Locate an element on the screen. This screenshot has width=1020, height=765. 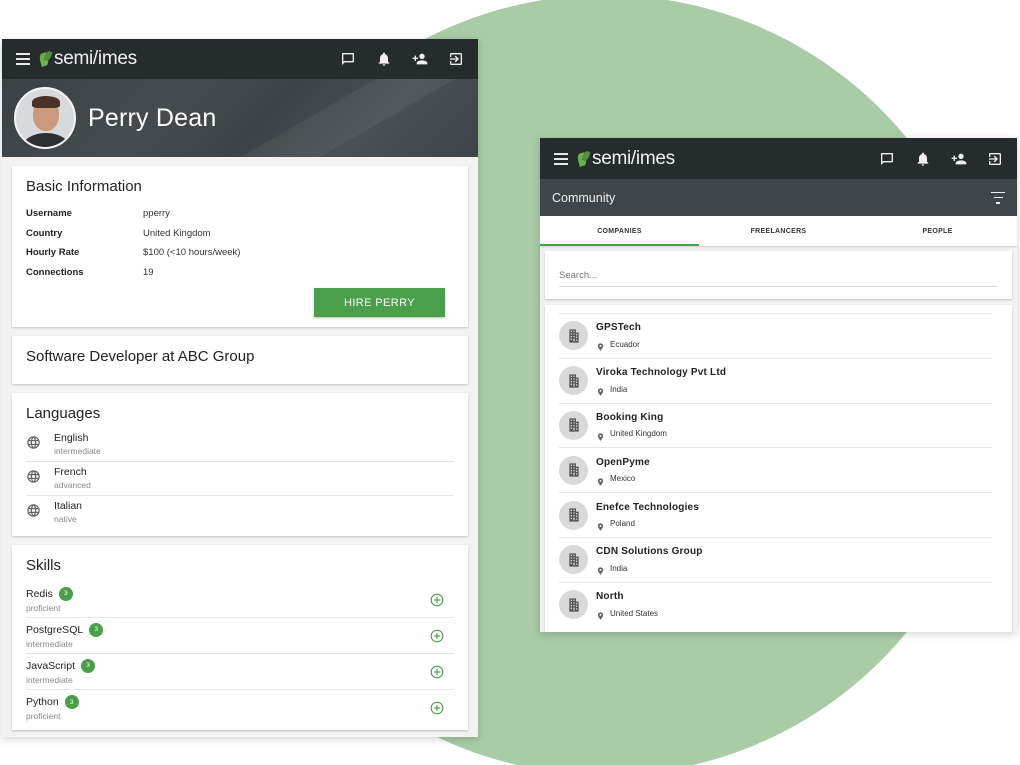
filter-icon is located at coordinates (998, 197).